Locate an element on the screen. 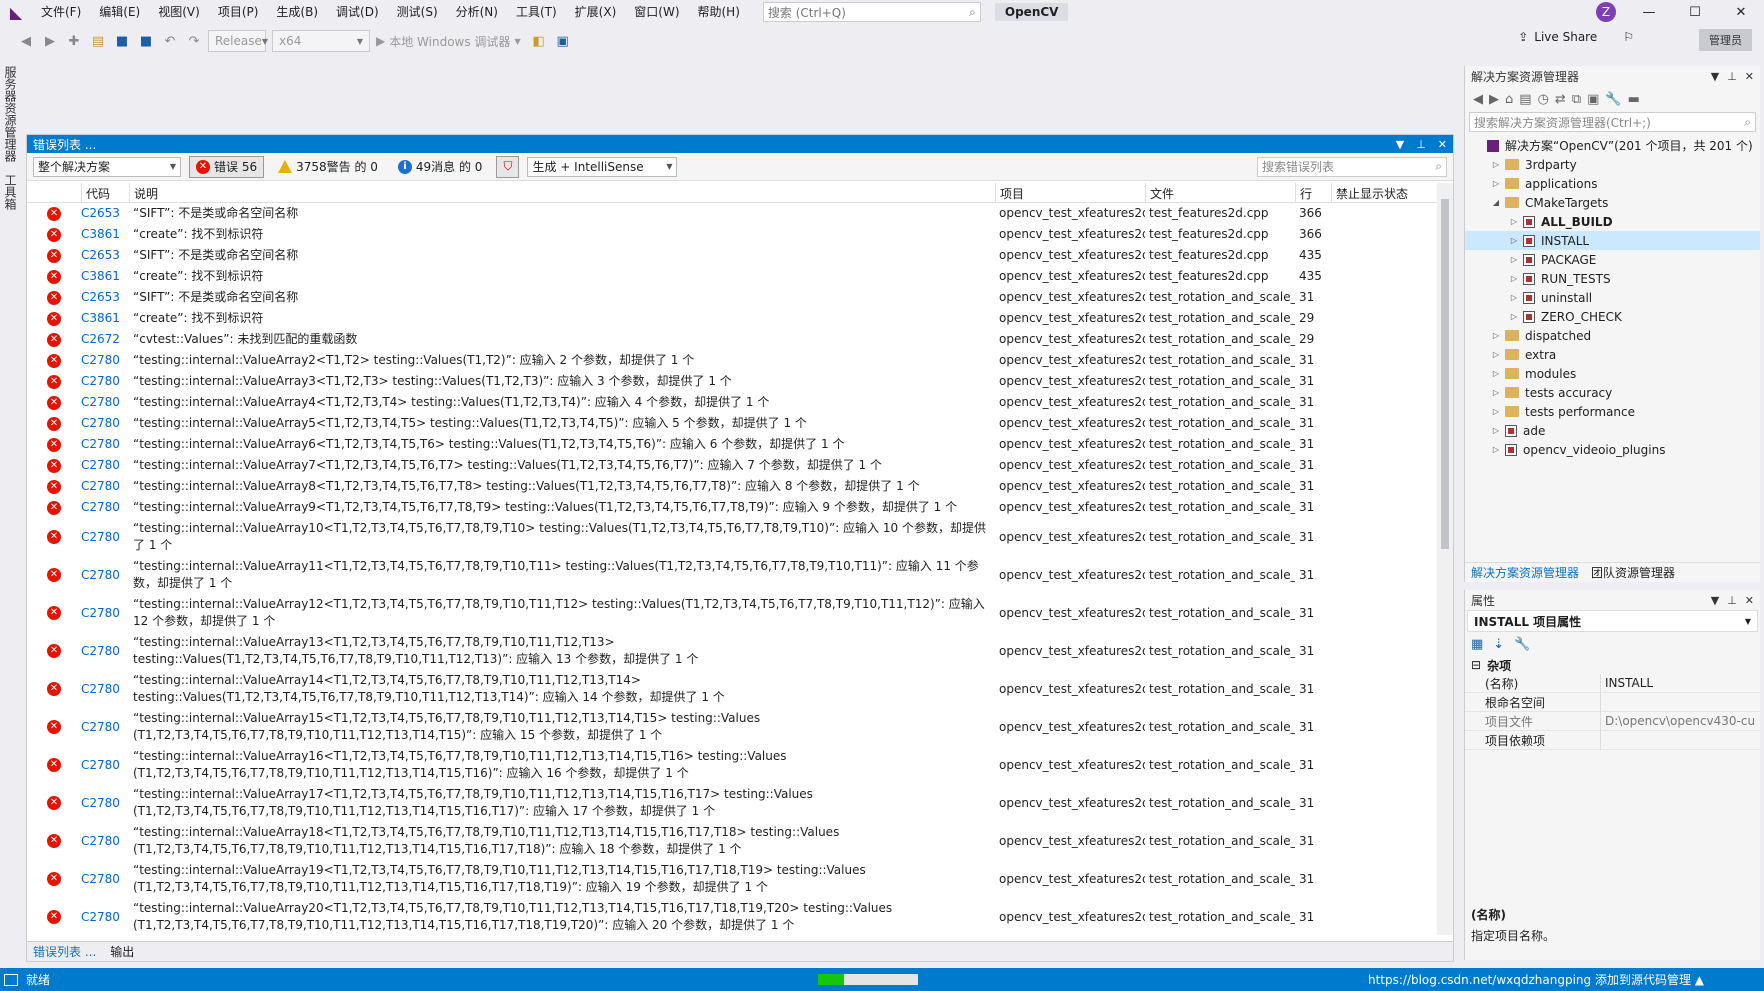 The height and width of the screenshot is (991, 1764). expand-arrow-icon: ◢ is located at coordinates (1496, 202).